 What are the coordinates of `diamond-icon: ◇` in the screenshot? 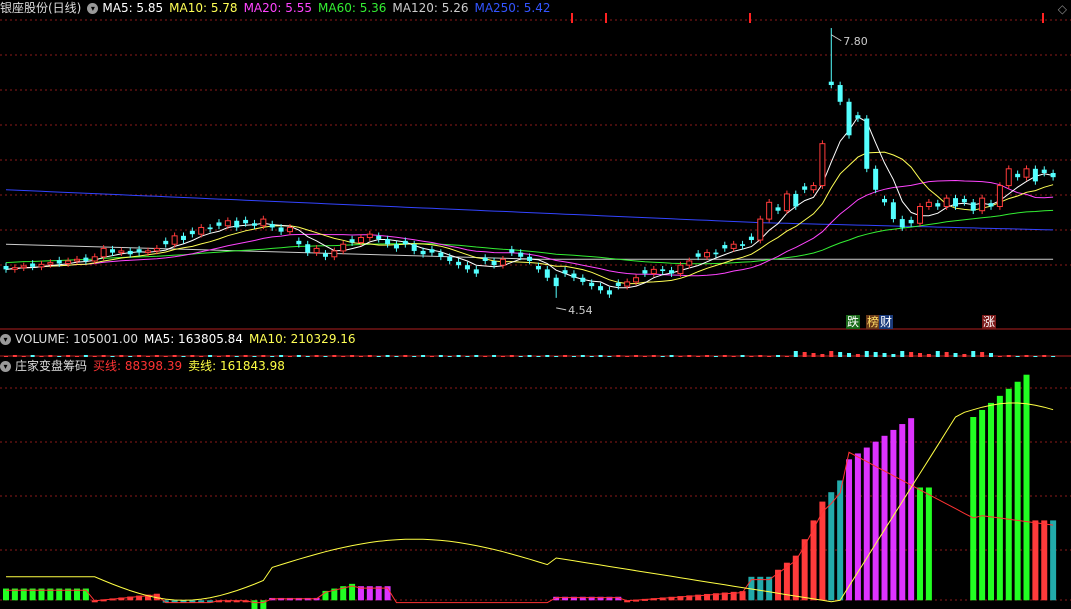 It's located at (1062, 9).